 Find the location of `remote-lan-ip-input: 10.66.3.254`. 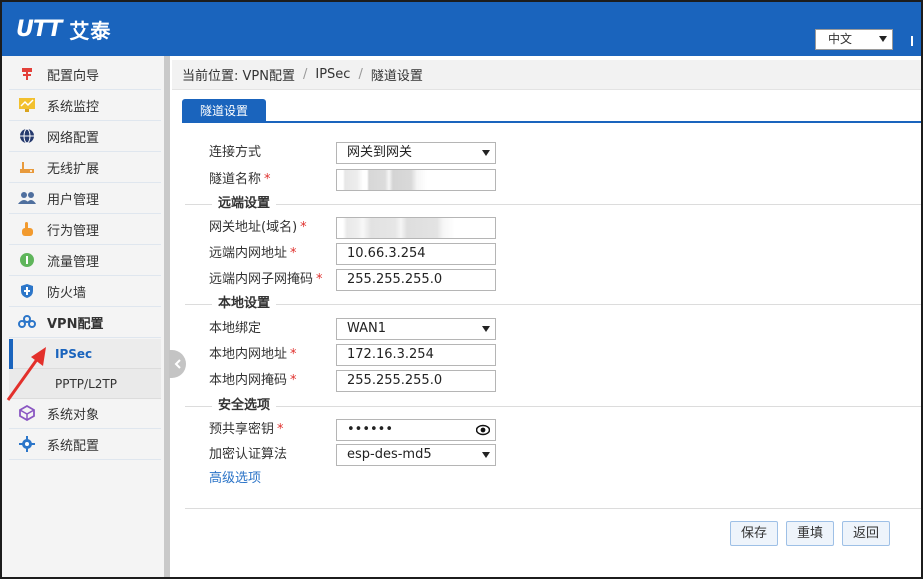

remote-lan-ip-input: 10.66.3.254 is located at coordinates (416, 254).